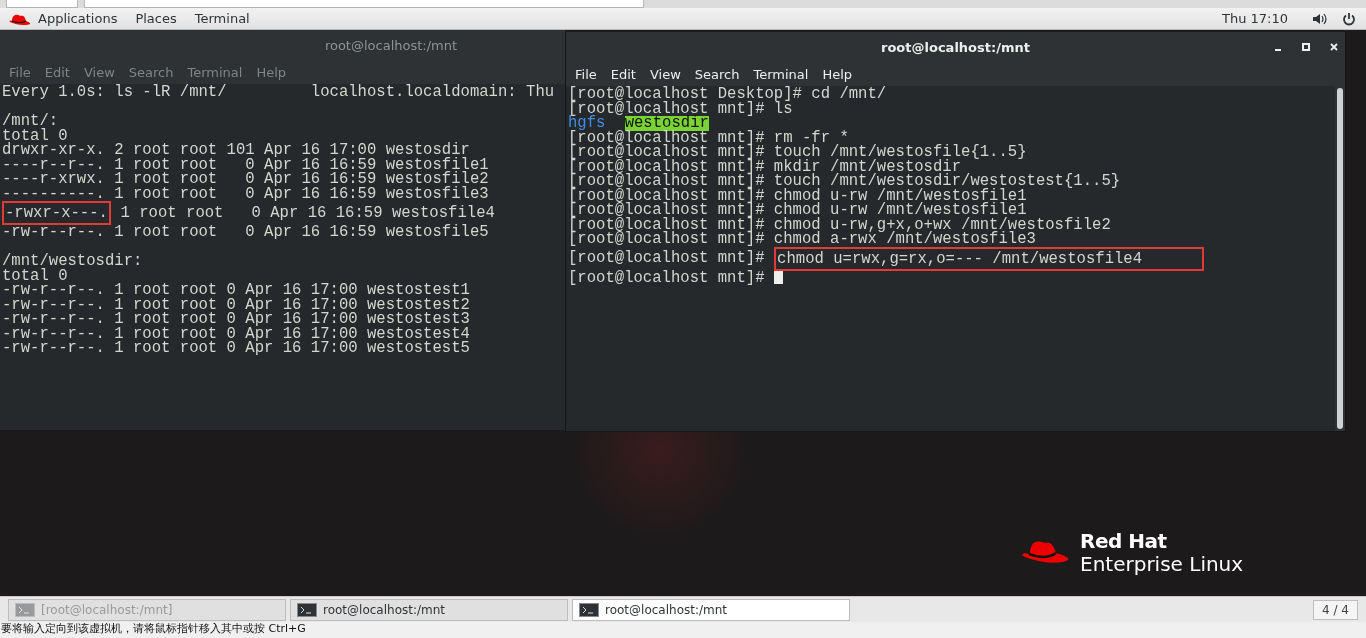 The height and width of the screenshot is (638, 1366). What do you see at coordinates (708, 137) in the screenshot?
I see `terminal-line: [root@localhost mnt]# rm -fr *` at bounding box center [708, 137].